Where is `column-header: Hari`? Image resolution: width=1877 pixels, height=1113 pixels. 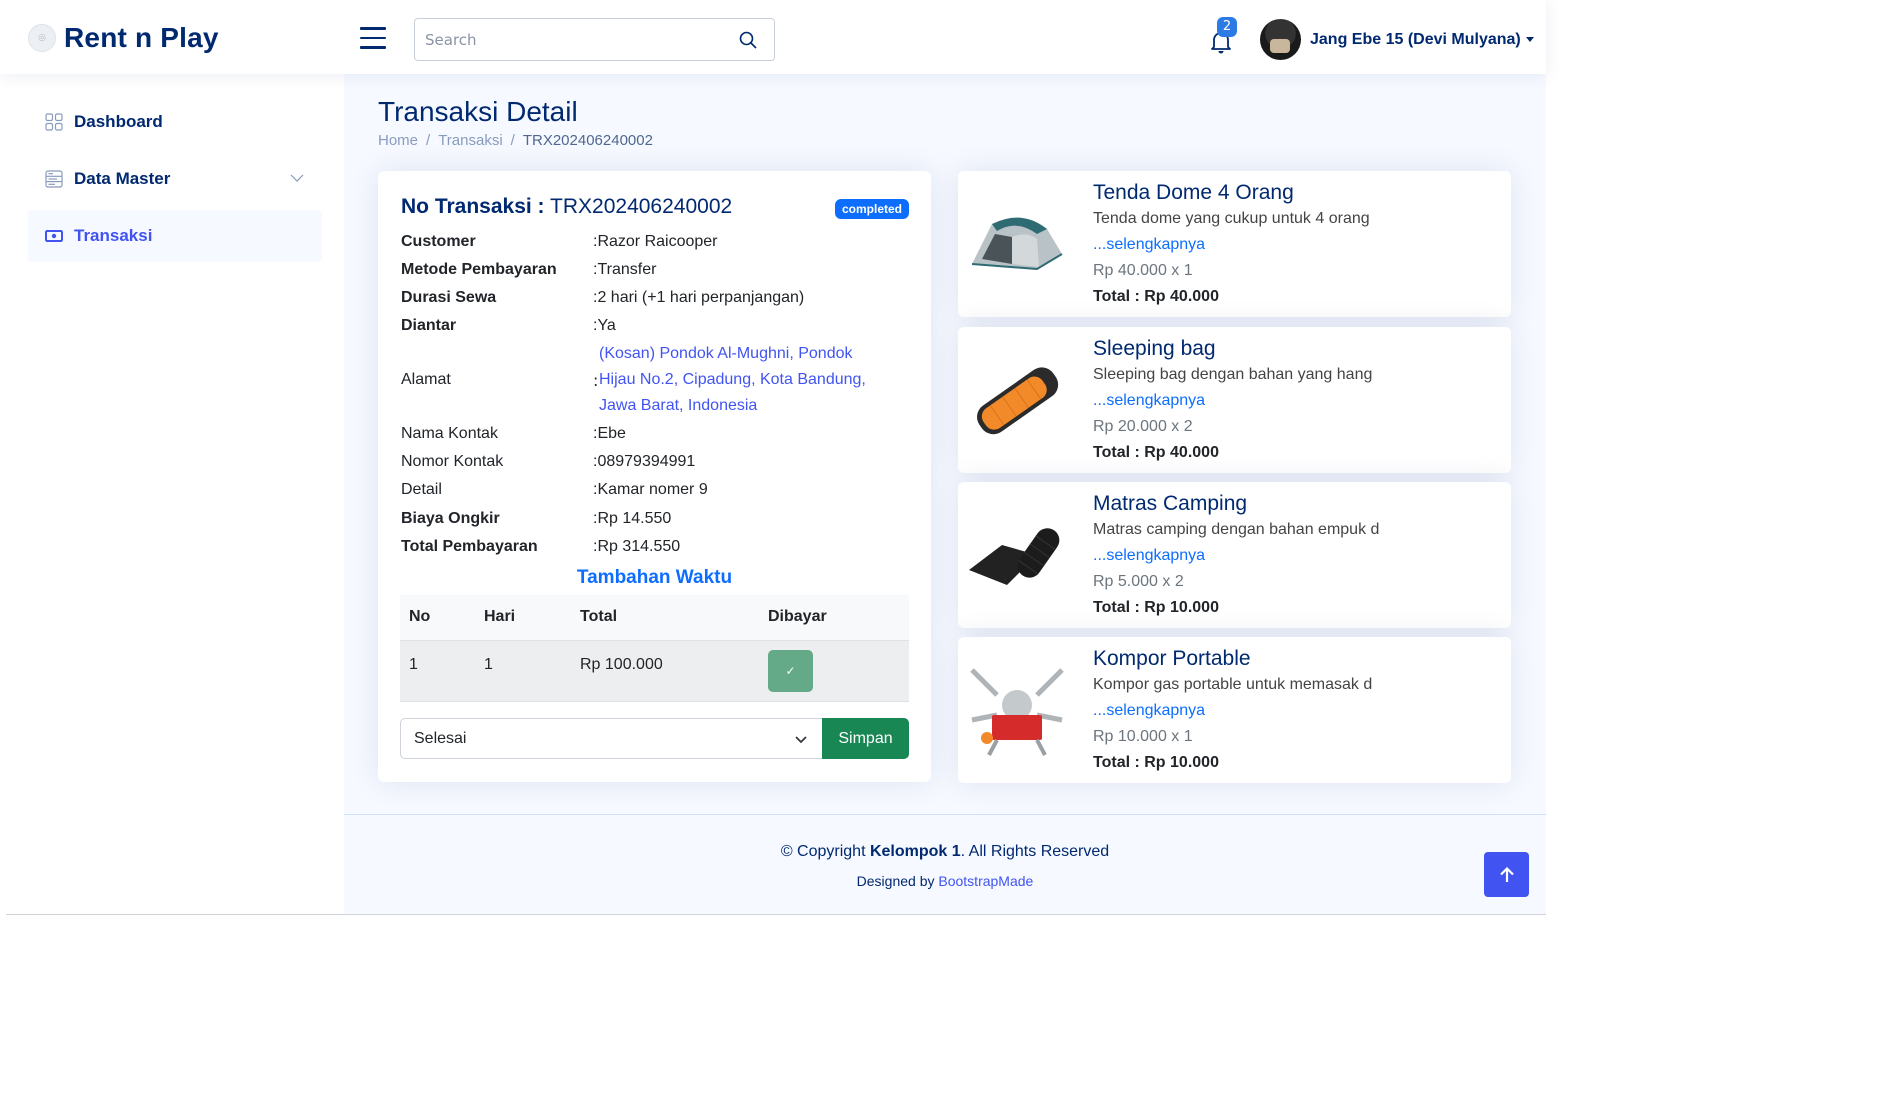 column-header: Hari is located at coordinates (523, 618).